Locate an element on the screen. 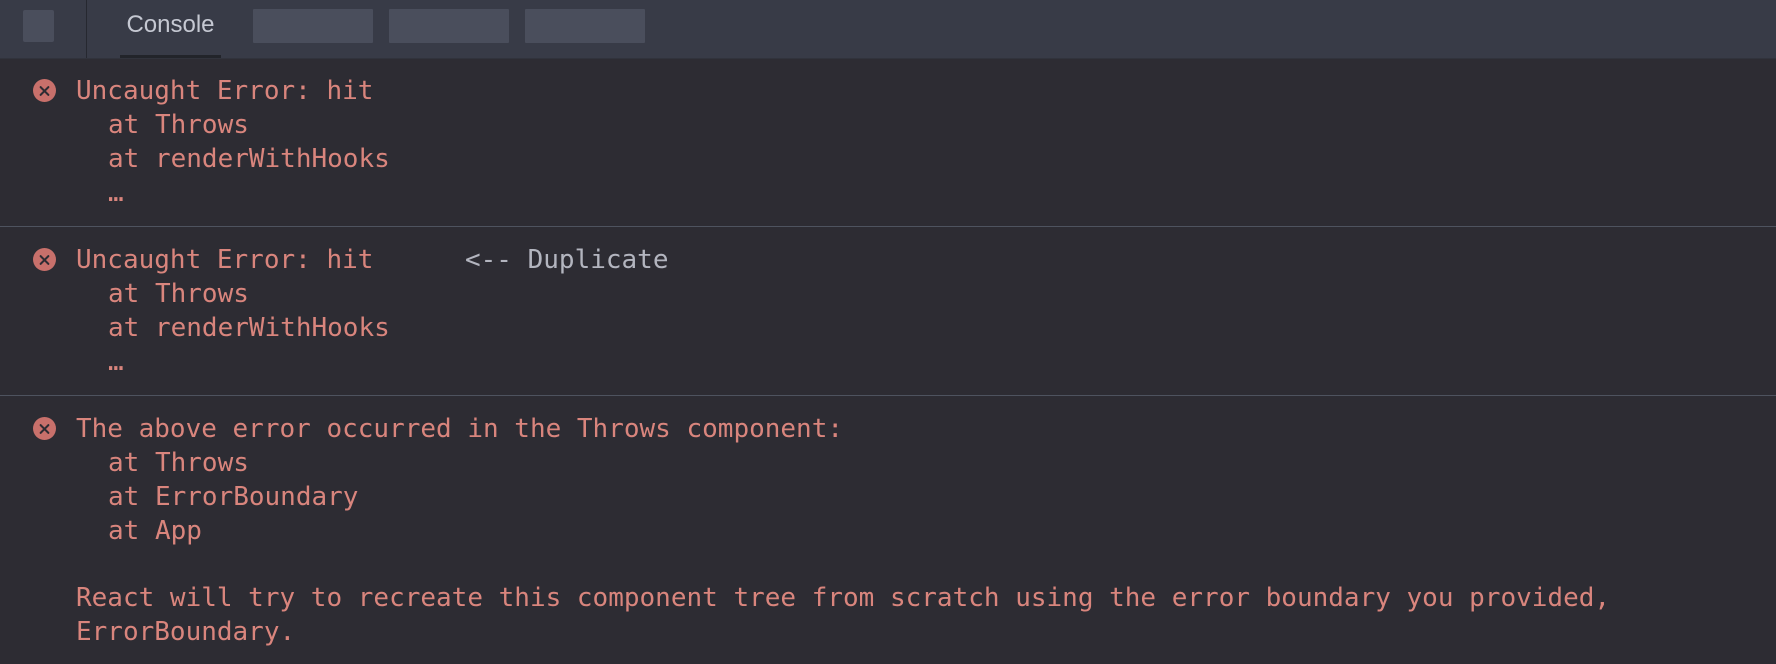 The width and height of the screenshot is (1776, 664). devtools-toolbar: Console is located at coordinates (888, 29).